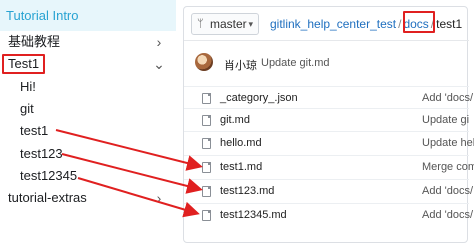  I want to click on avatar, so click(204, 62).